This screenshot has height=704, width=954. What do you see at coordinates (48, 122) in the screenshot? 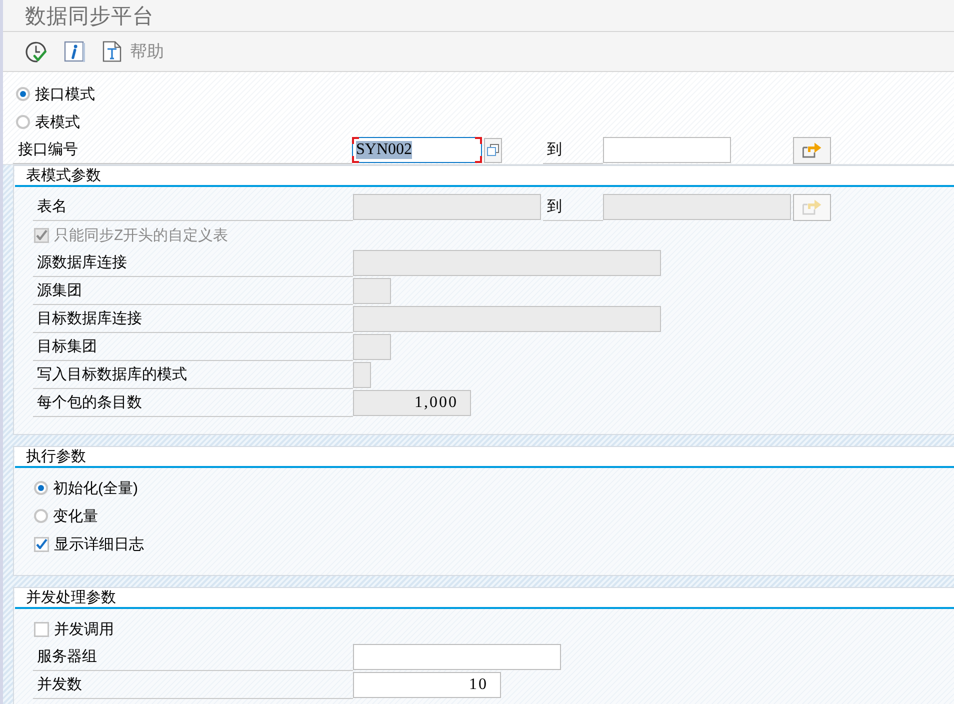
I see `radio-option: 表模式` at bounding box center [48, 122].